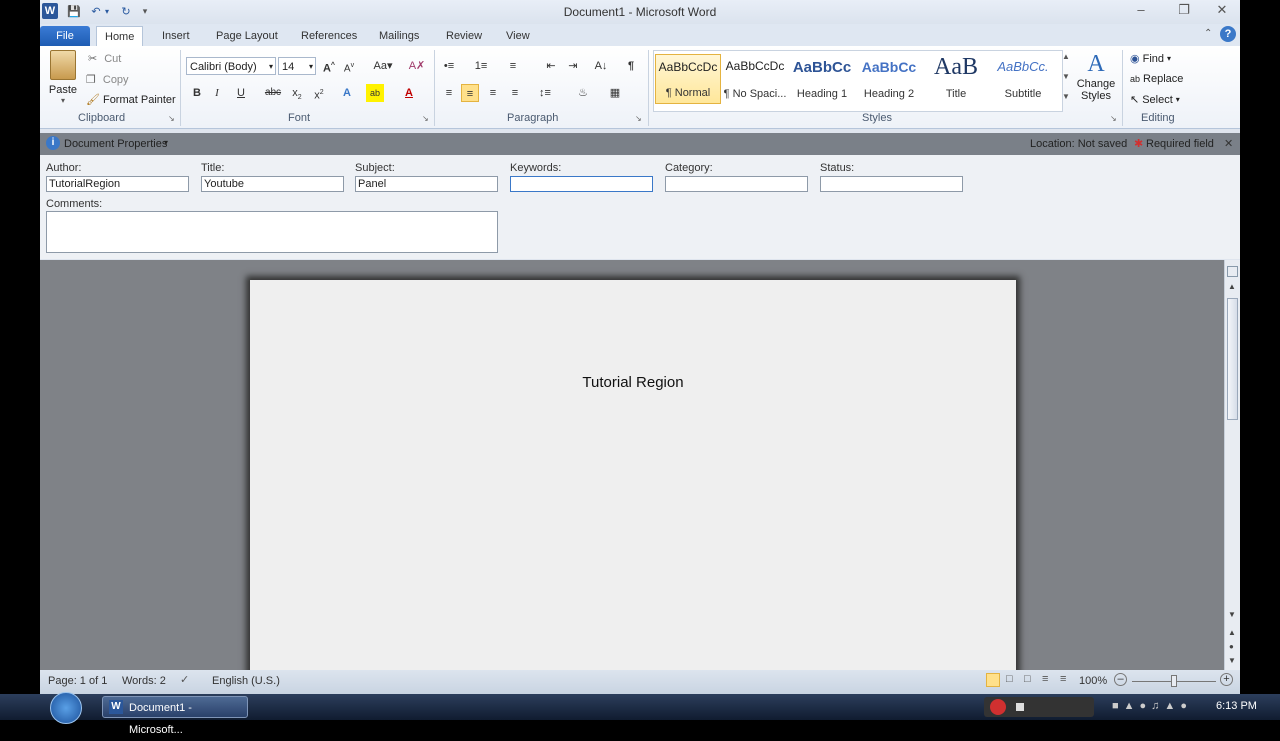  I want to click on help-icon: ?, so click(1228, 34).